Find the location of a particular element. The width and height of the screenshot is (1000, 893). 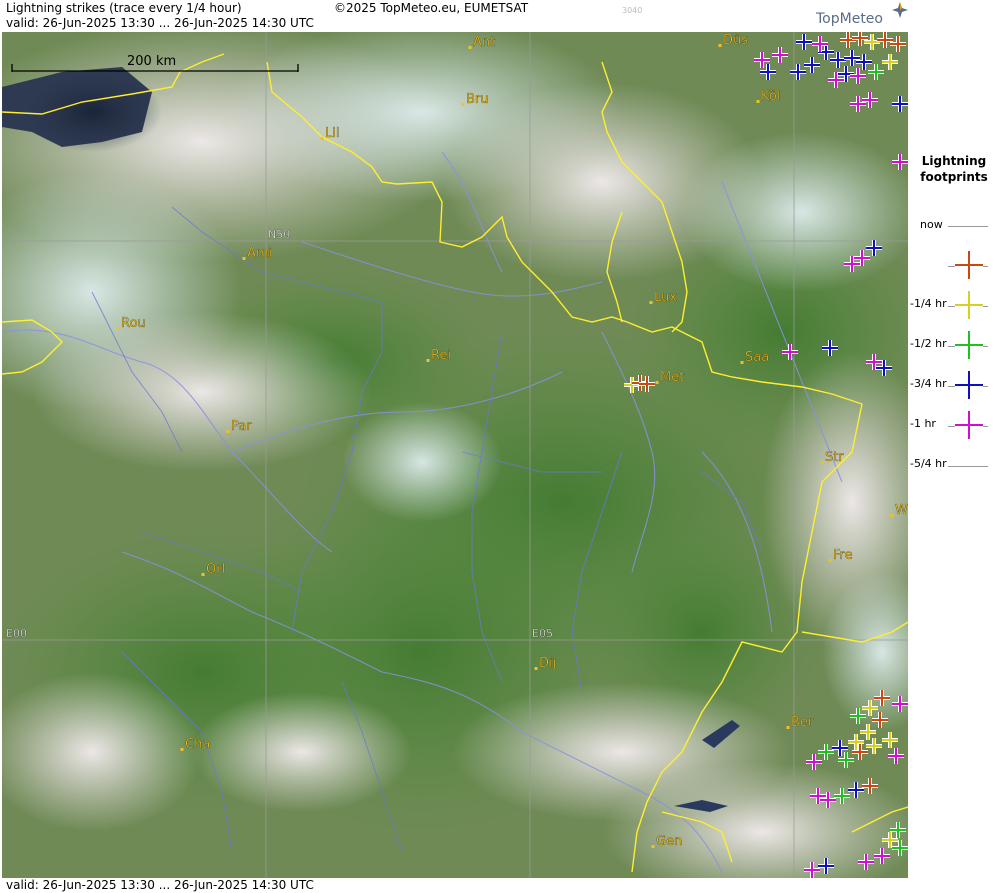

legend-row-end is located at coordinates (954, 478).